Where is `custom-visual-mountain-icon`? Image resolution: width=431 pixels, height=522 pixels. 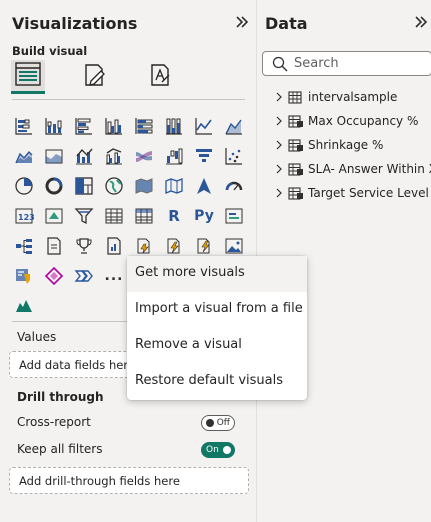 custom-visual-mountain-icon is located at coordinates (24, 304).